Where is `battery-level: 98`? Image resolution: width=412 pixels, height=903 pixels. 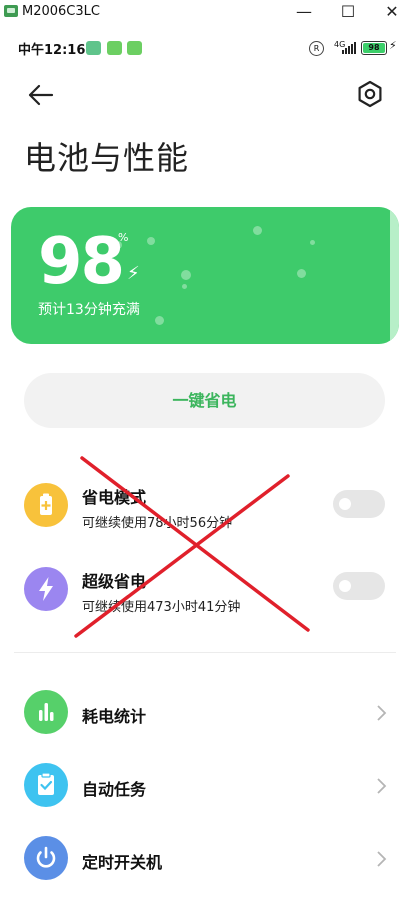 battery-level: 98 is located at coordinates (374, 48).